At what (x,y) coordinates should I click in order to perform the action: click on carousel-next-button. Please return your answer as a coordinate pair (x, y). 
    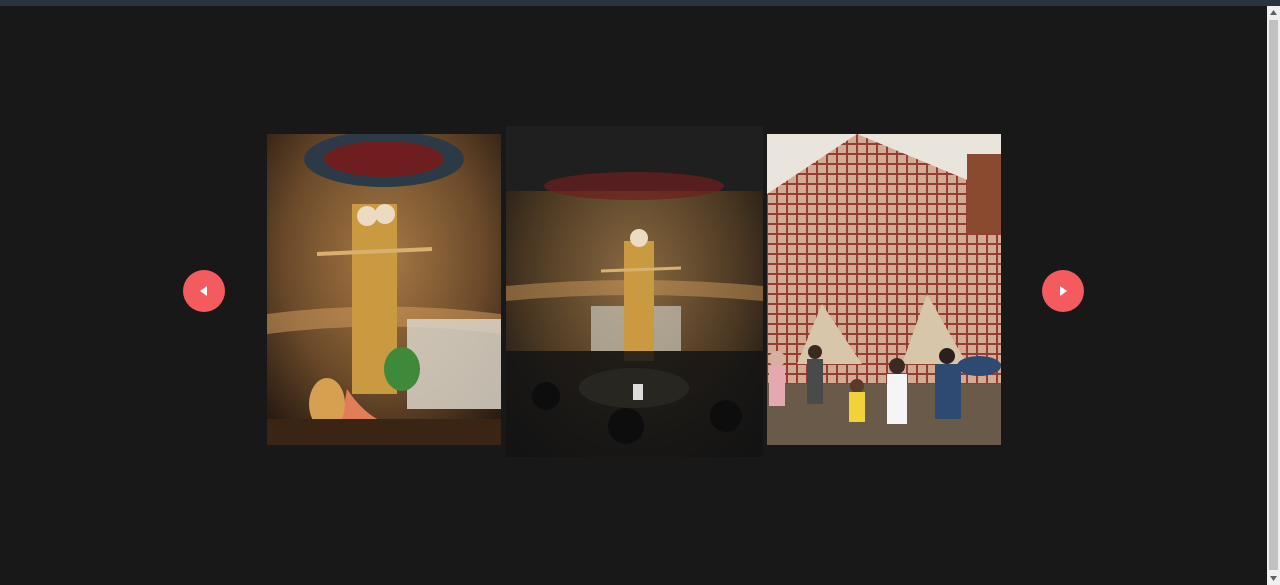
    Looking at the image, I should click on (1063, 291).